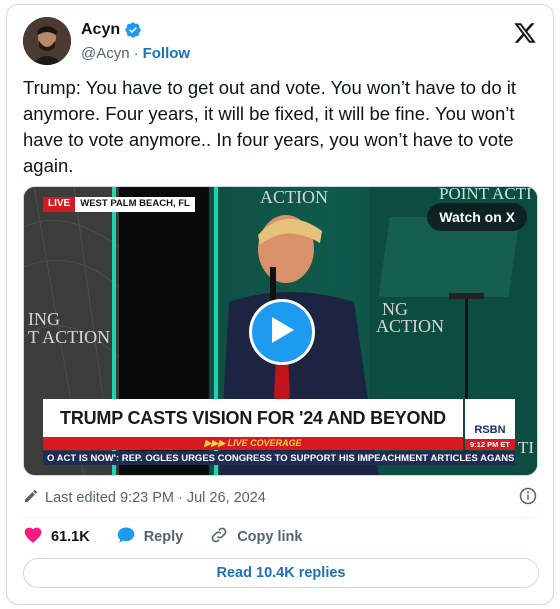  What do you see at coordinates (253, 418) in the screenshot?
I see `headline-banner: TRUMP CASTS VISION FOR '24 AND BEYOND` at bounding box center [253, 418].